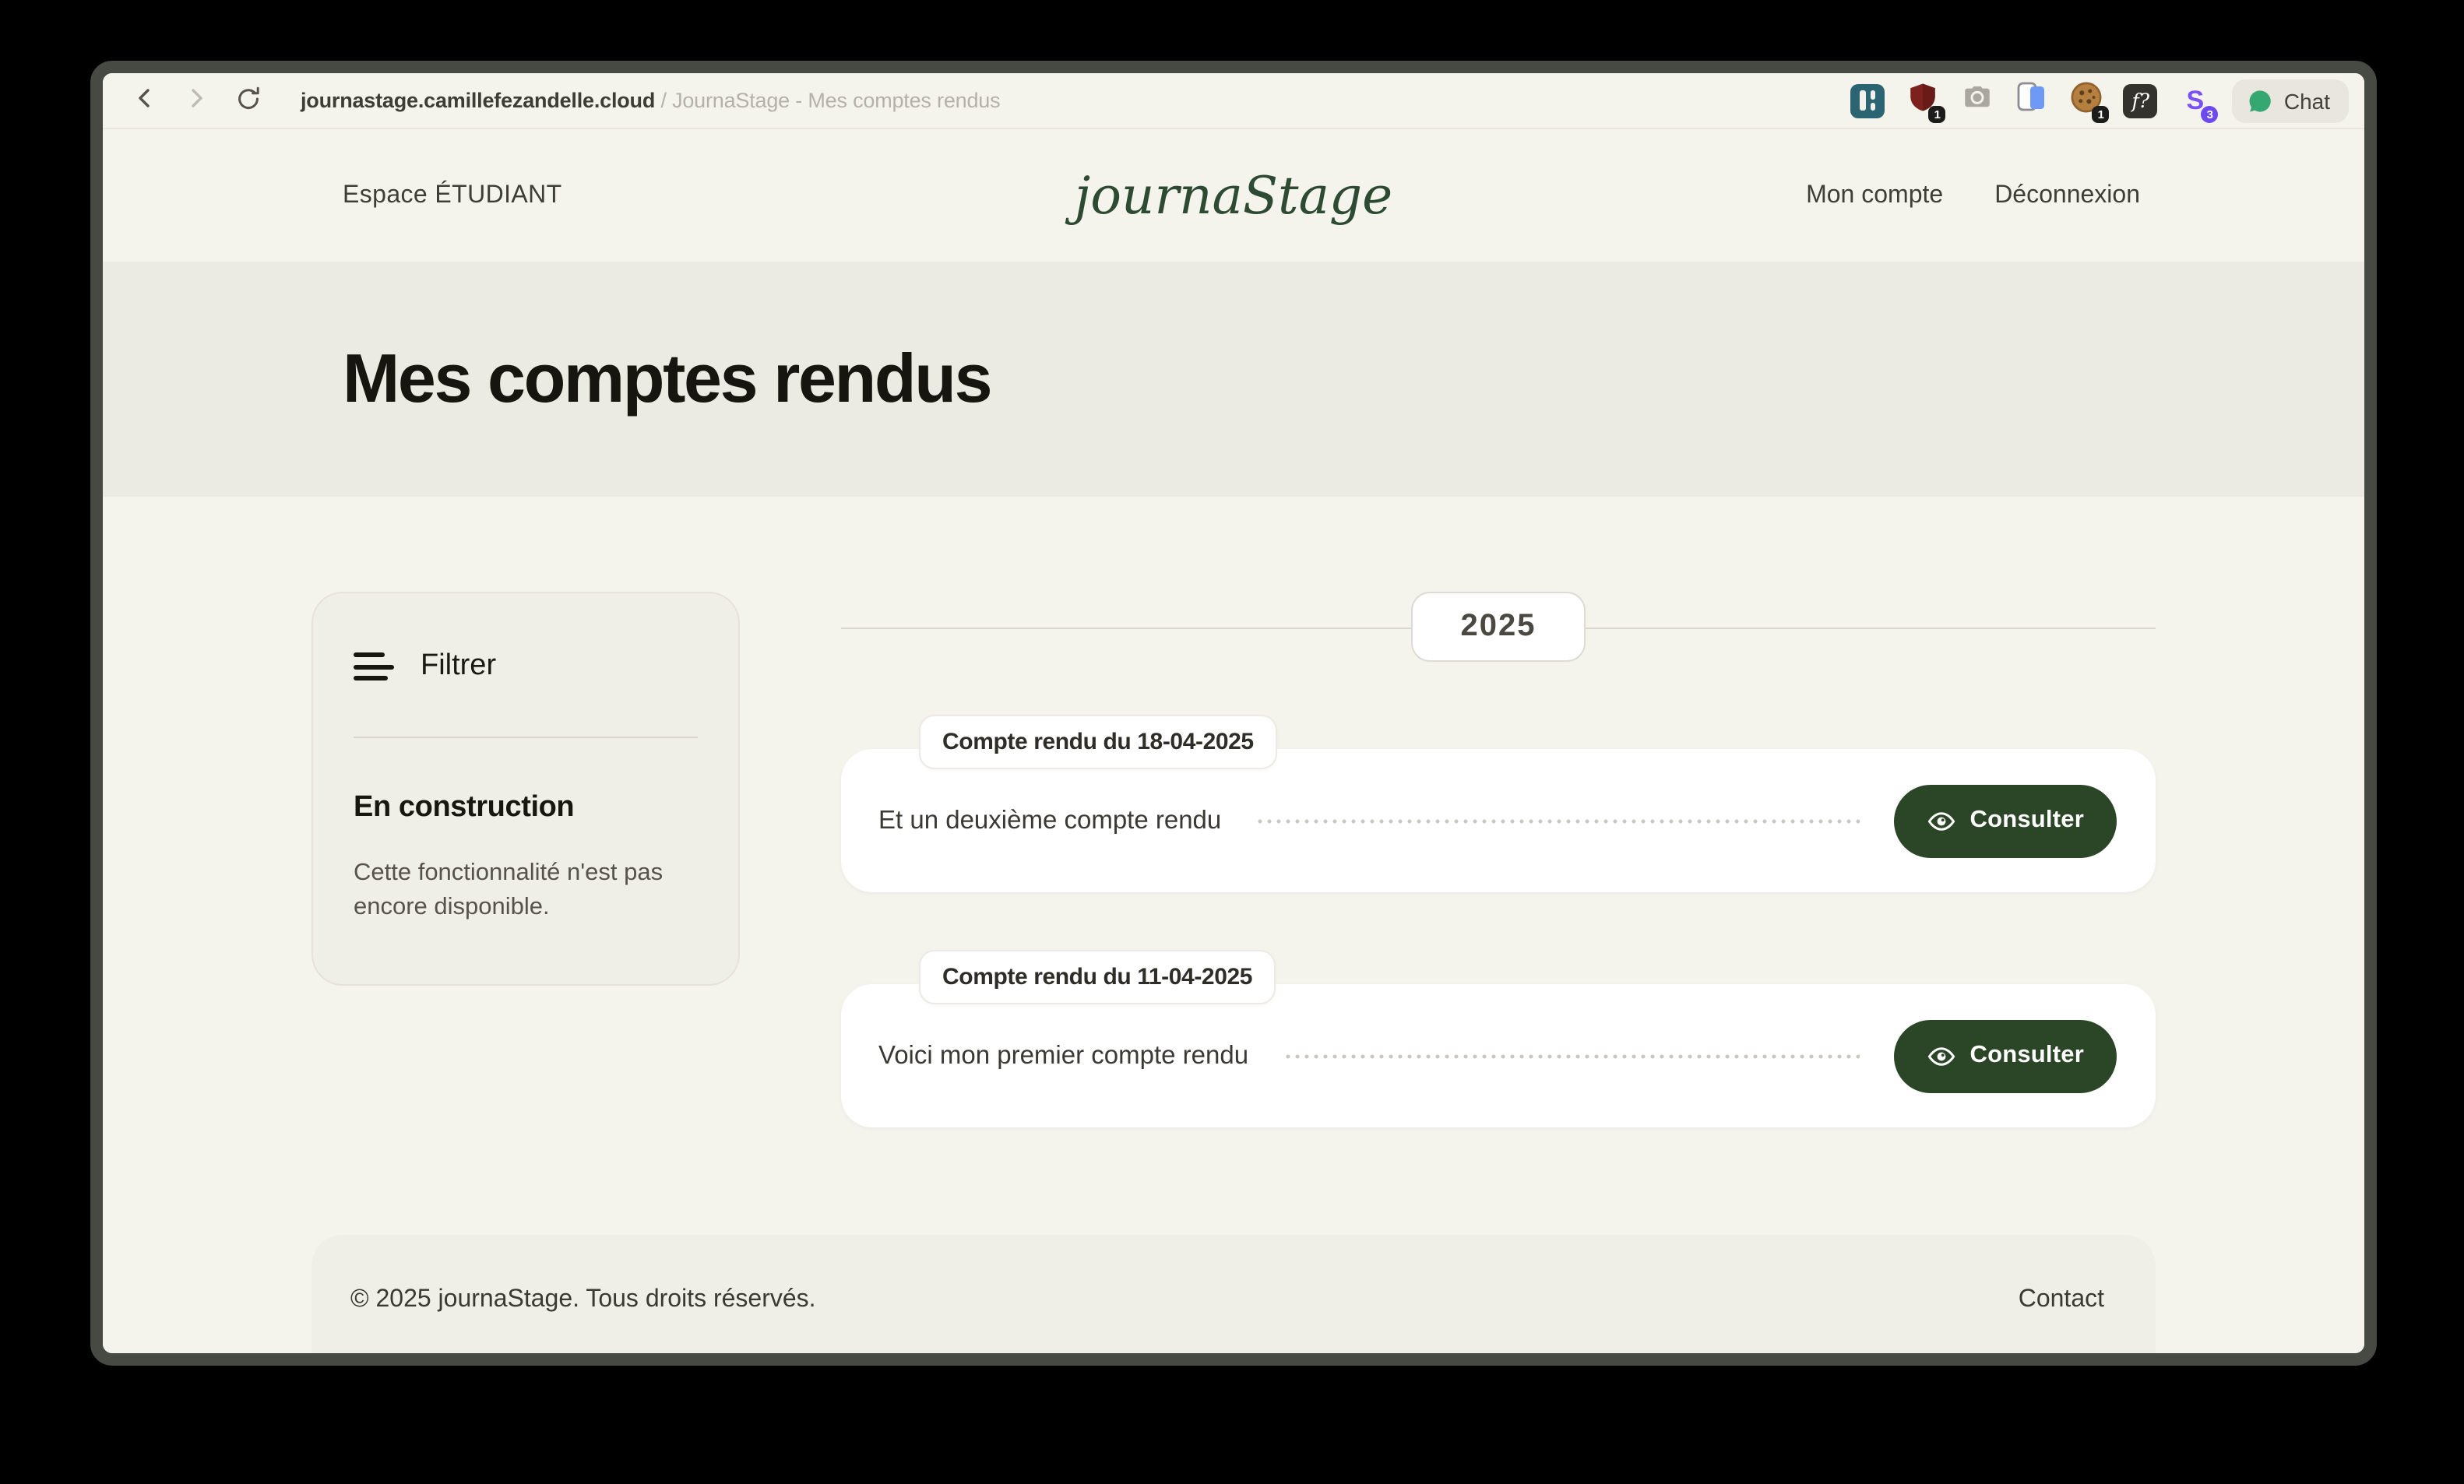  Describe the element at coordinates (1097, 977) in the screenshot. I see `report-label: Compte rendu du 11-04-2025` at that location.